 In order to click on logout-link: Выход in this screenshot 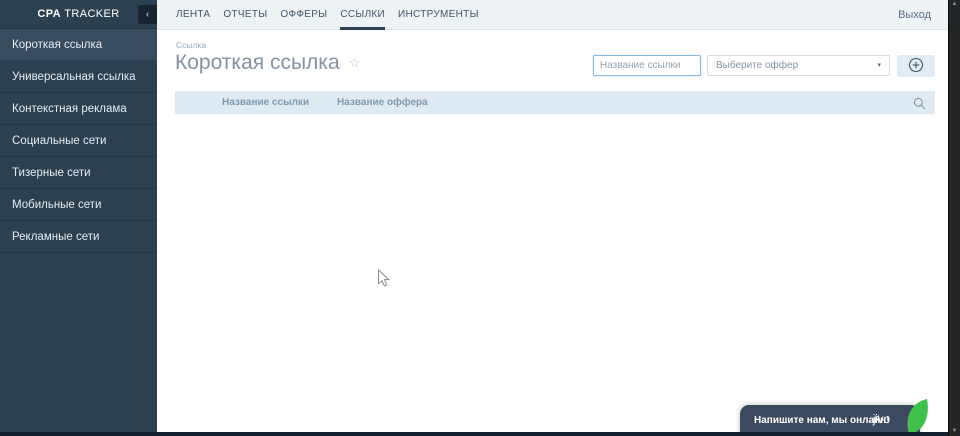, I will do `click(914, 15)`.